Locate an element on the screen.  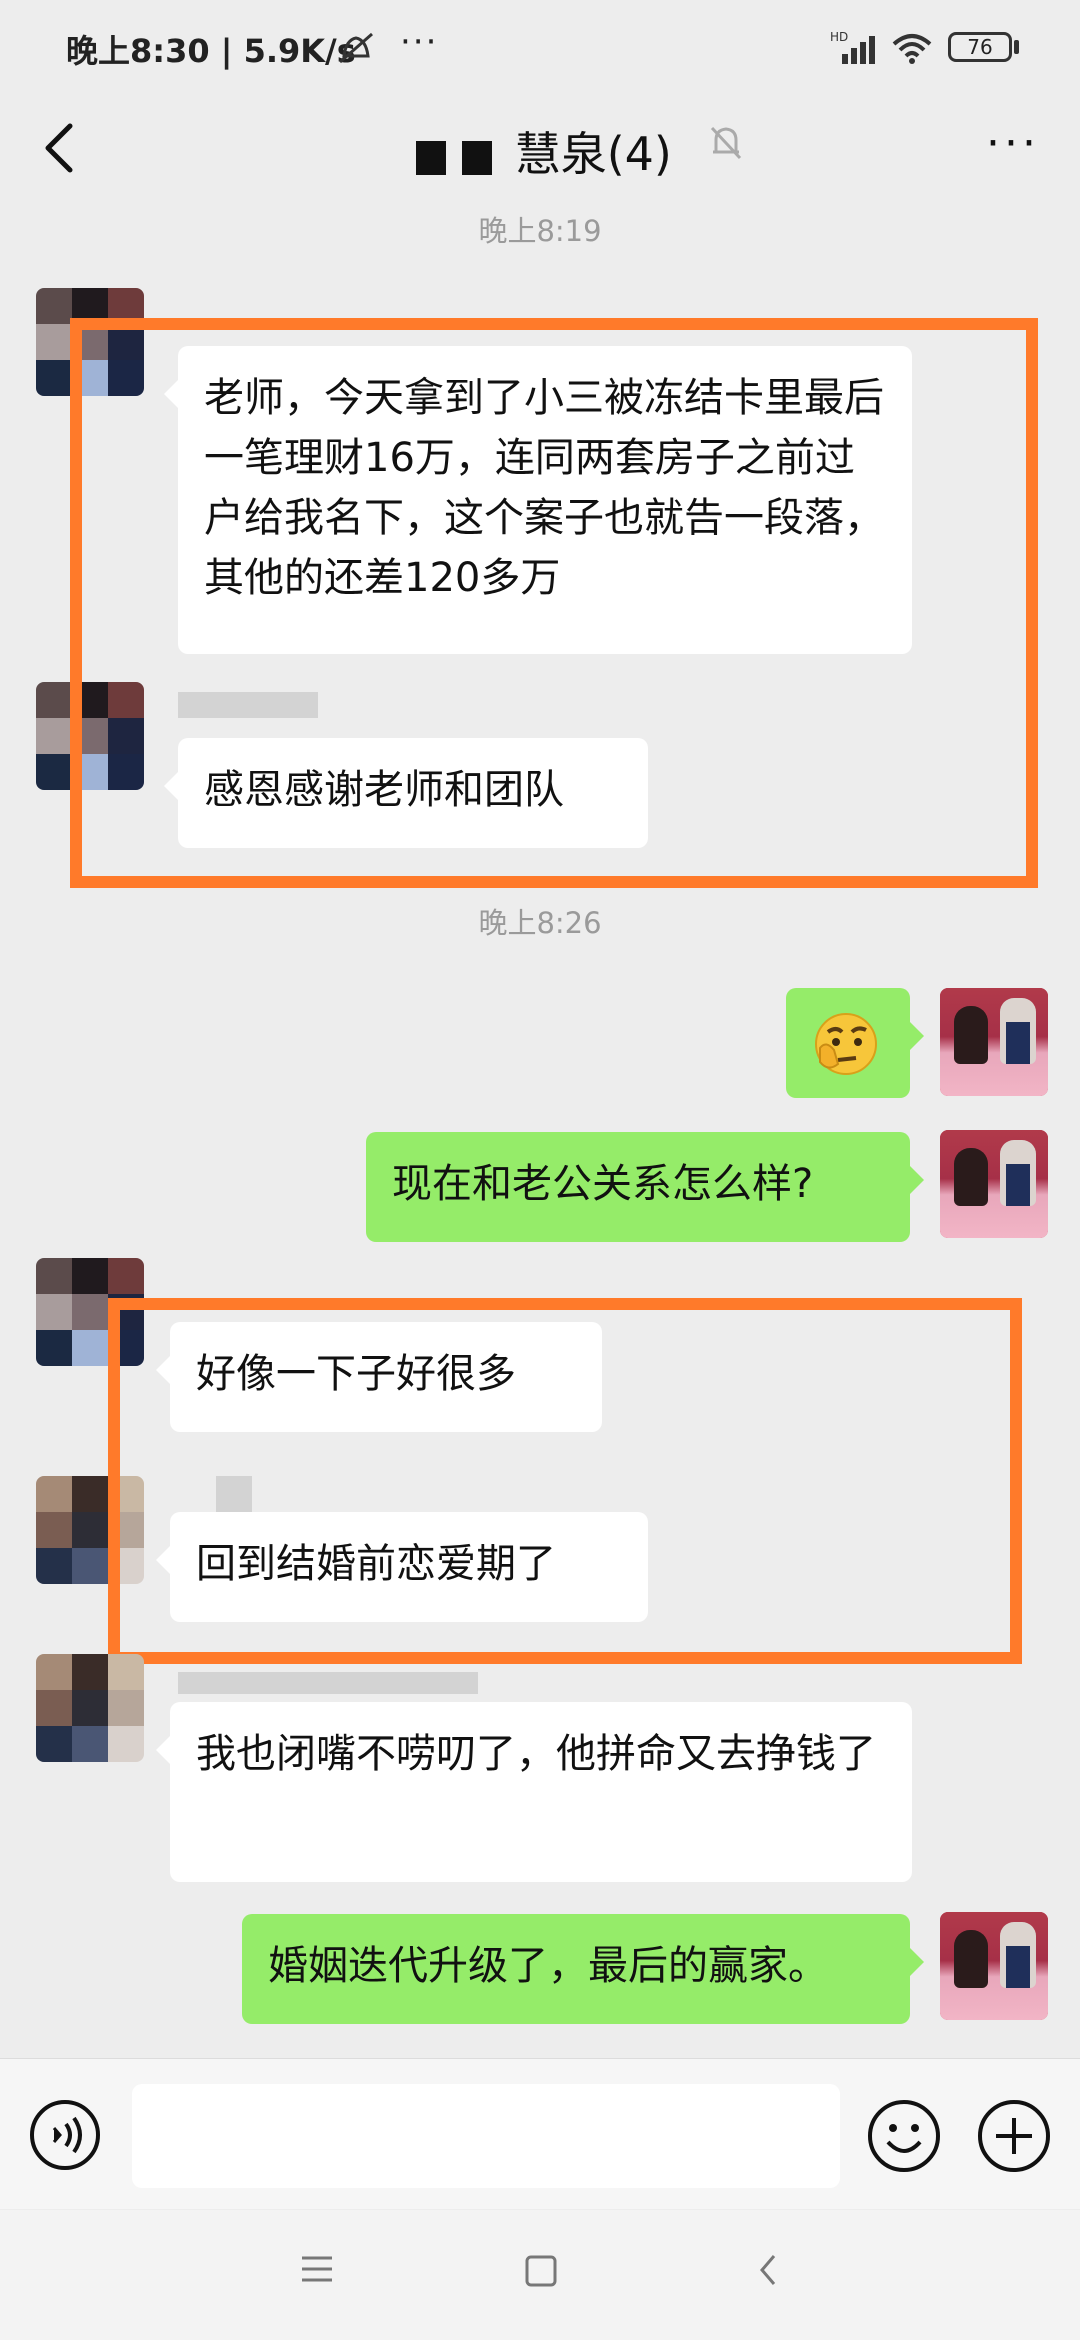
avatar is located at coordinates (90, 1708).